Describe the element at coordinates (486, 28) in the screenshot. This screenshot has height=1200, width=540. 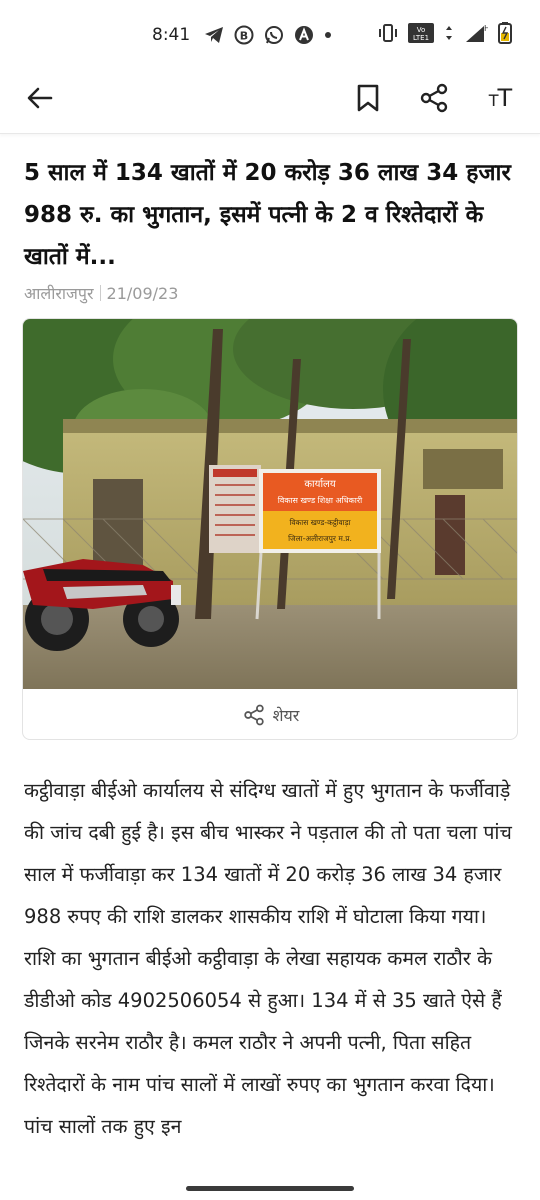
I see `svg-text: H` at that location.